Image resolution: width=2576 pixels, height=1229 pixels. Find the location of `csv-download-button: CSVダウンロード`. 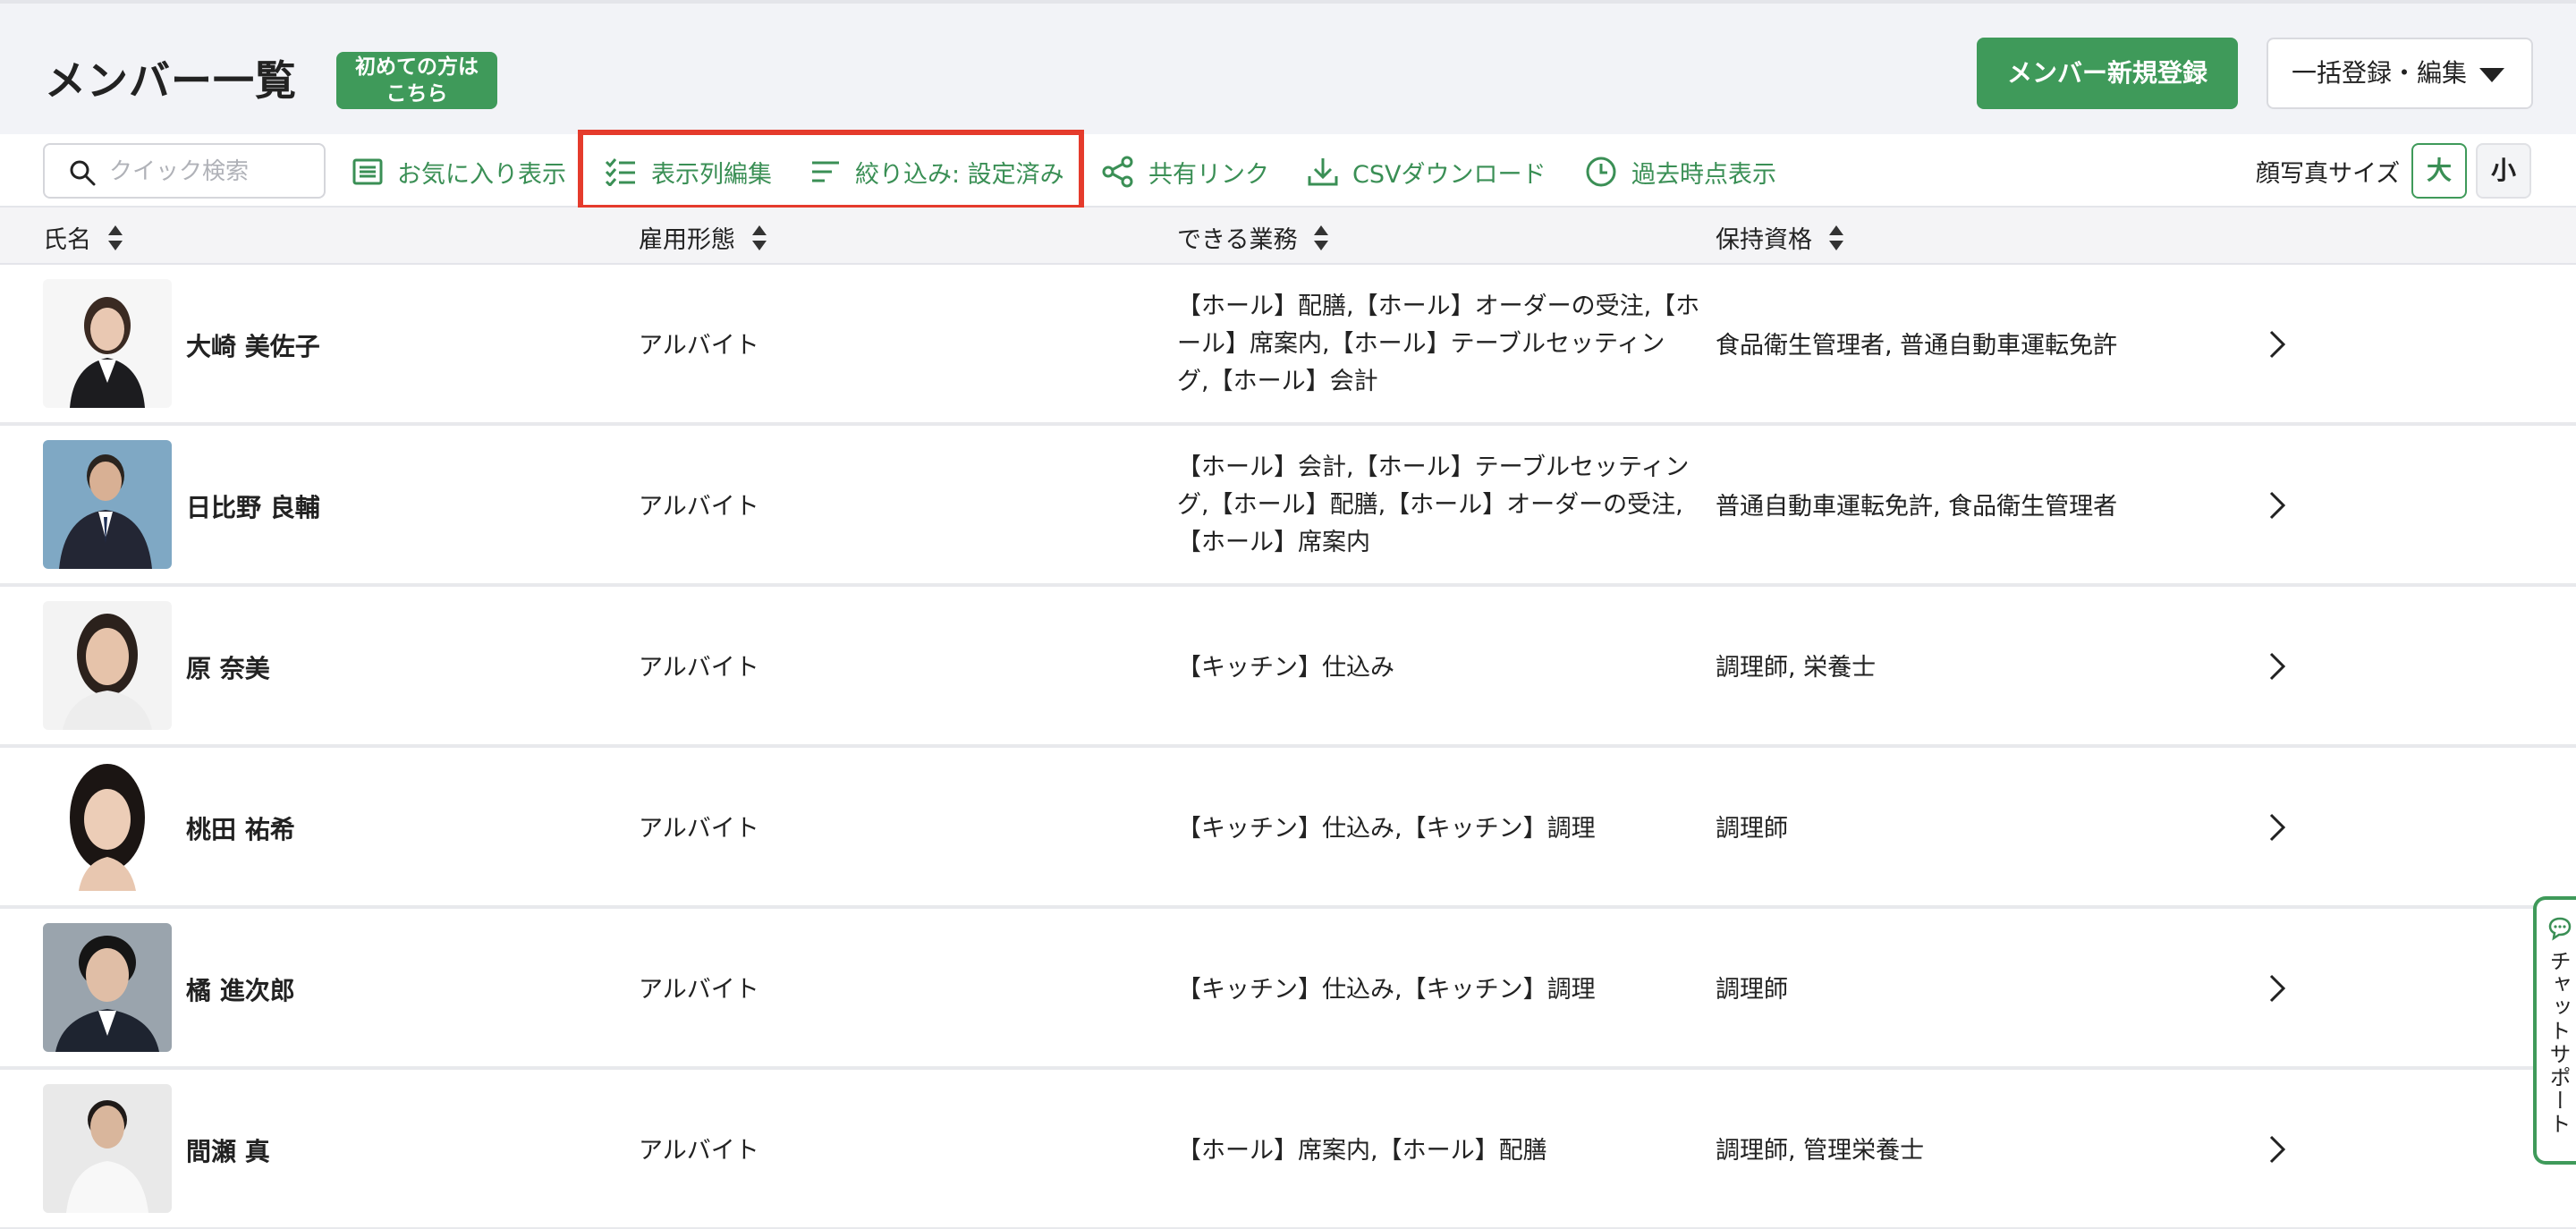

csv-download-button: CSVダウンロード is located at coordinates (1427, 172).